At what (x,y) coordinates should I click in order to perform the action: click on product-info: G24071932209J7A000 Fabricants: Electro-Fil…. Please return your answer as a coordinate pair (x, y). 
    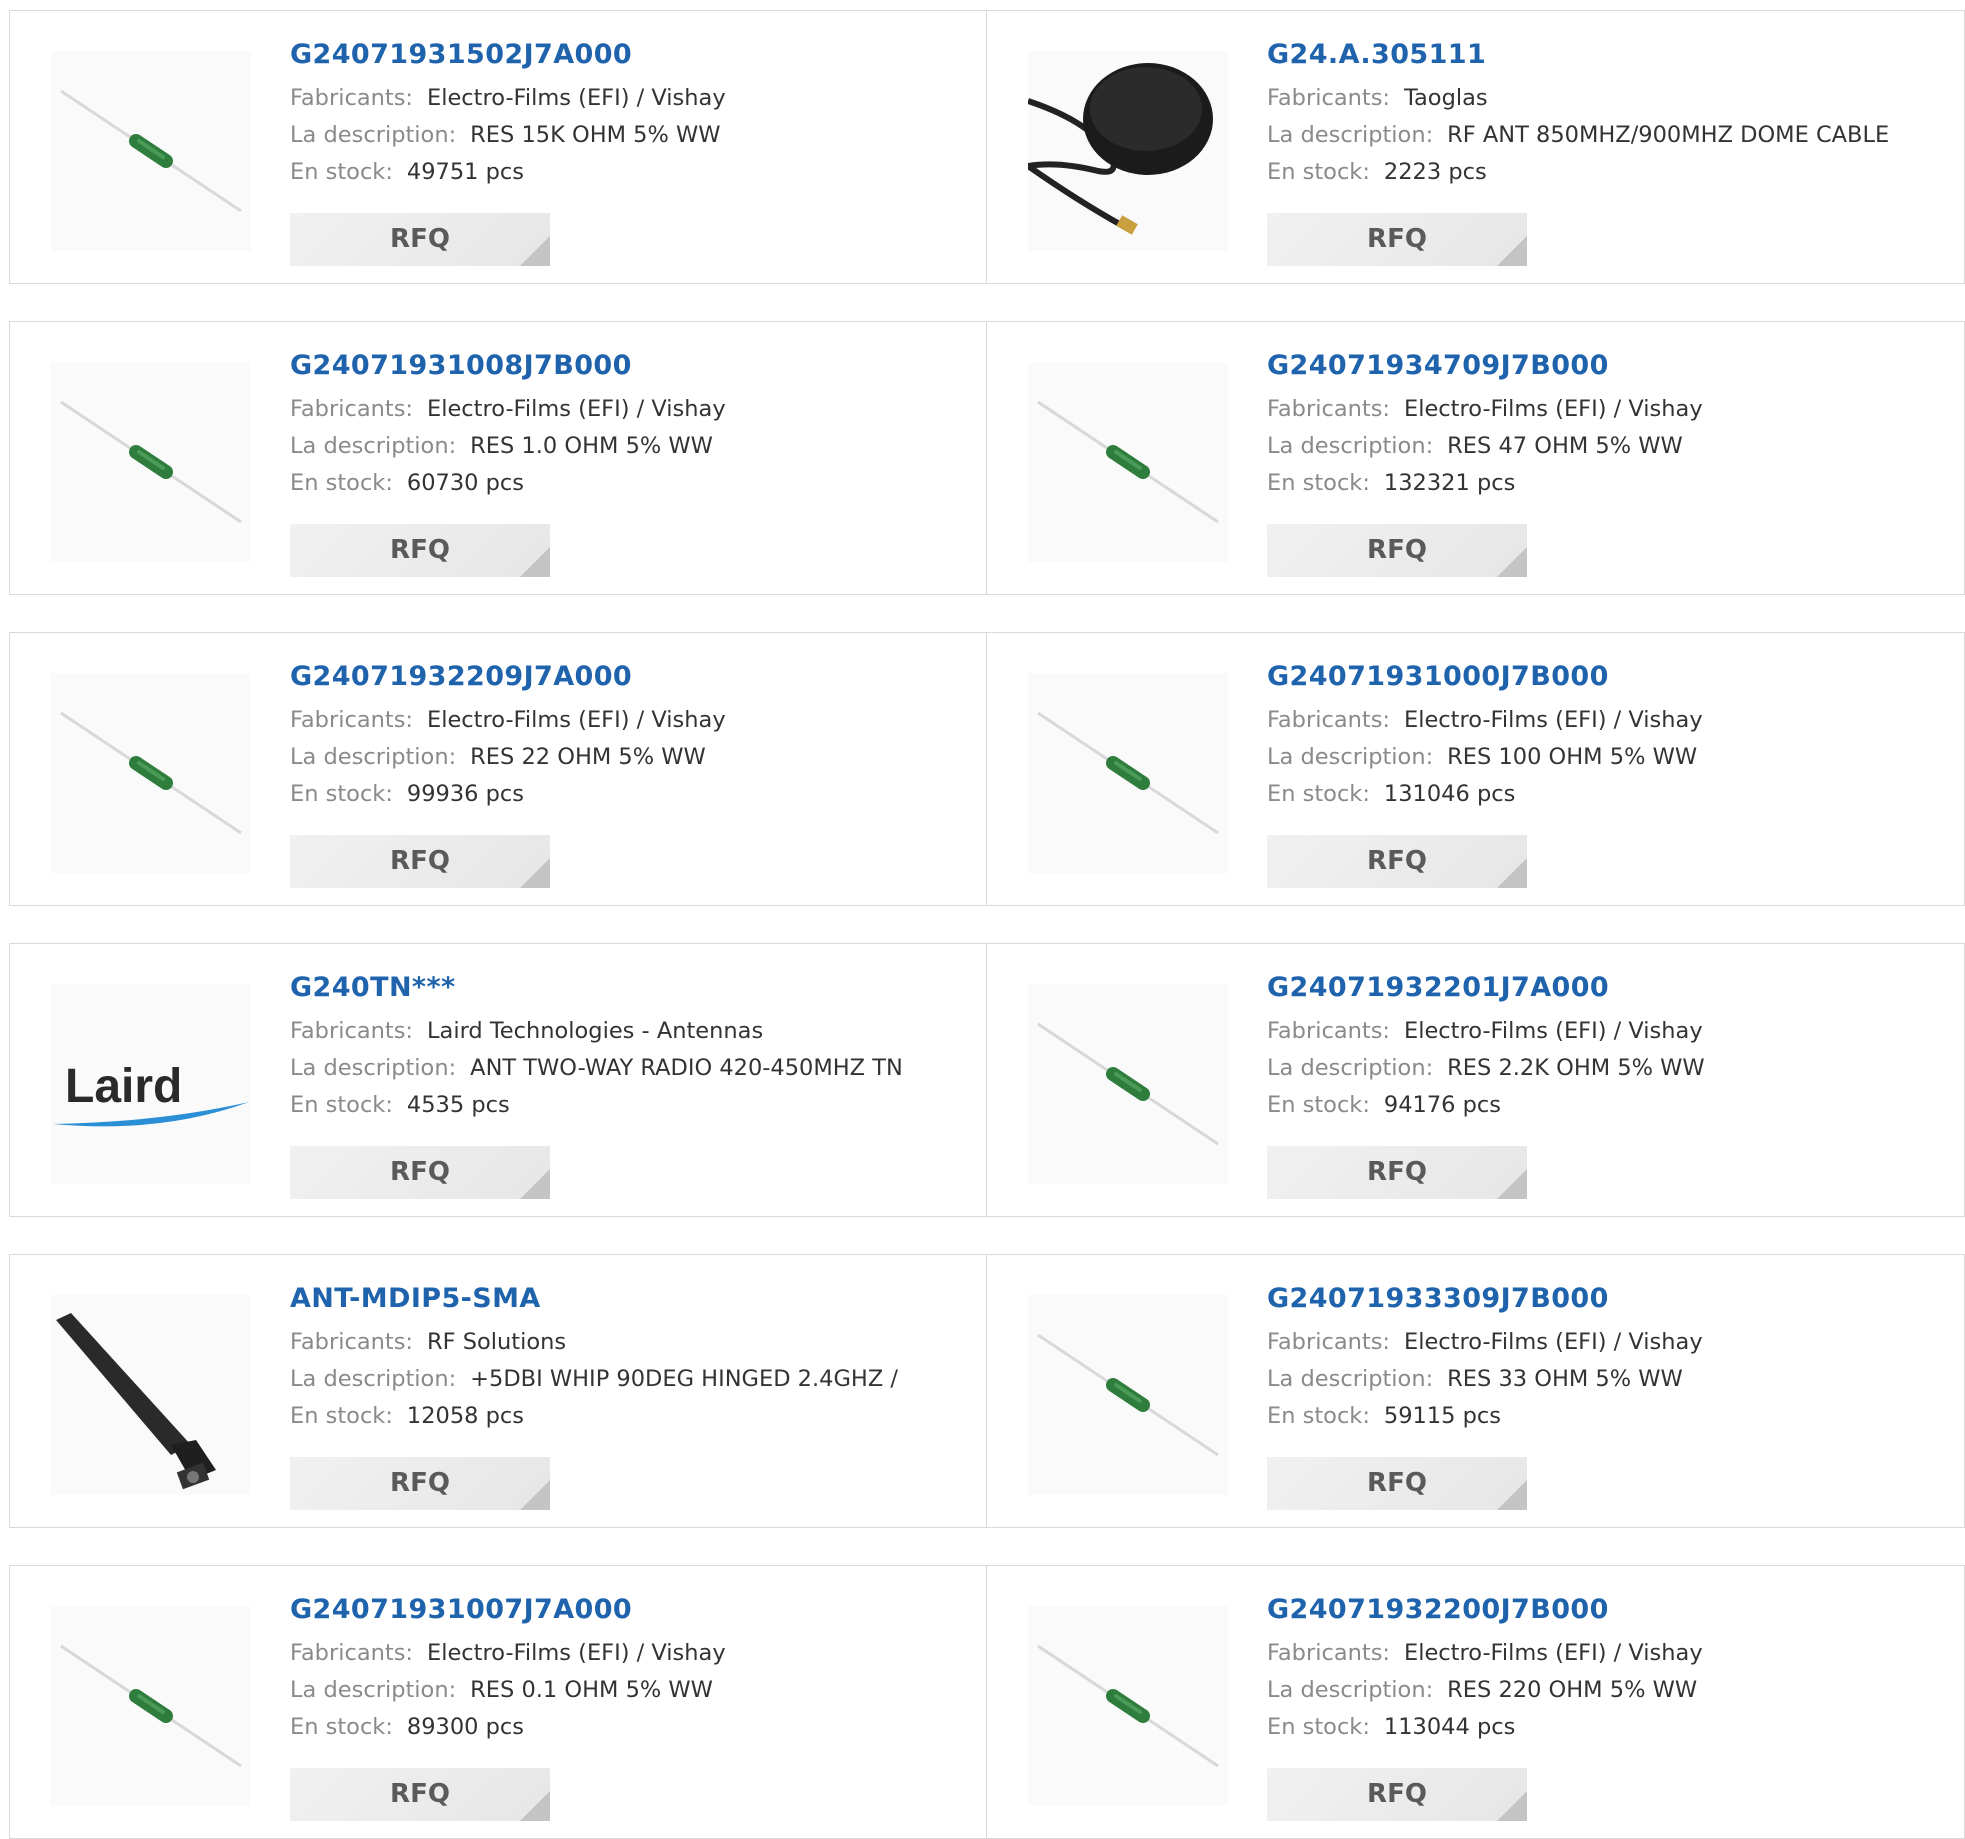
    Looking at the image, I should click on (633, 737).